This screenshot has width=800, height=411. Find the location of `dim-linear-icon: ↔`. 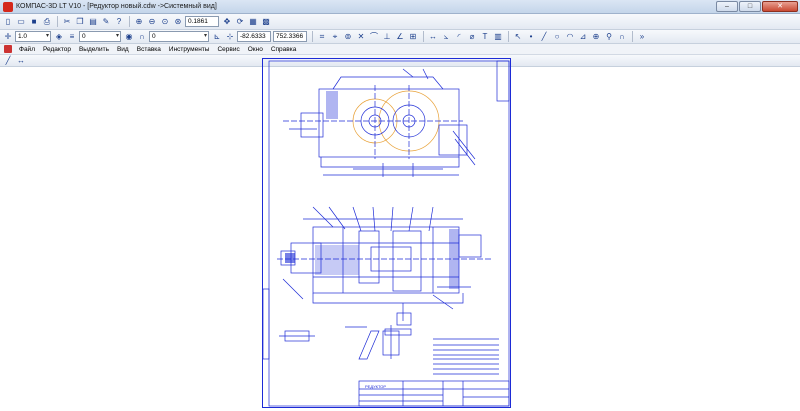

dim-linear-icon: ↔ is located at coordinates (433, 37).